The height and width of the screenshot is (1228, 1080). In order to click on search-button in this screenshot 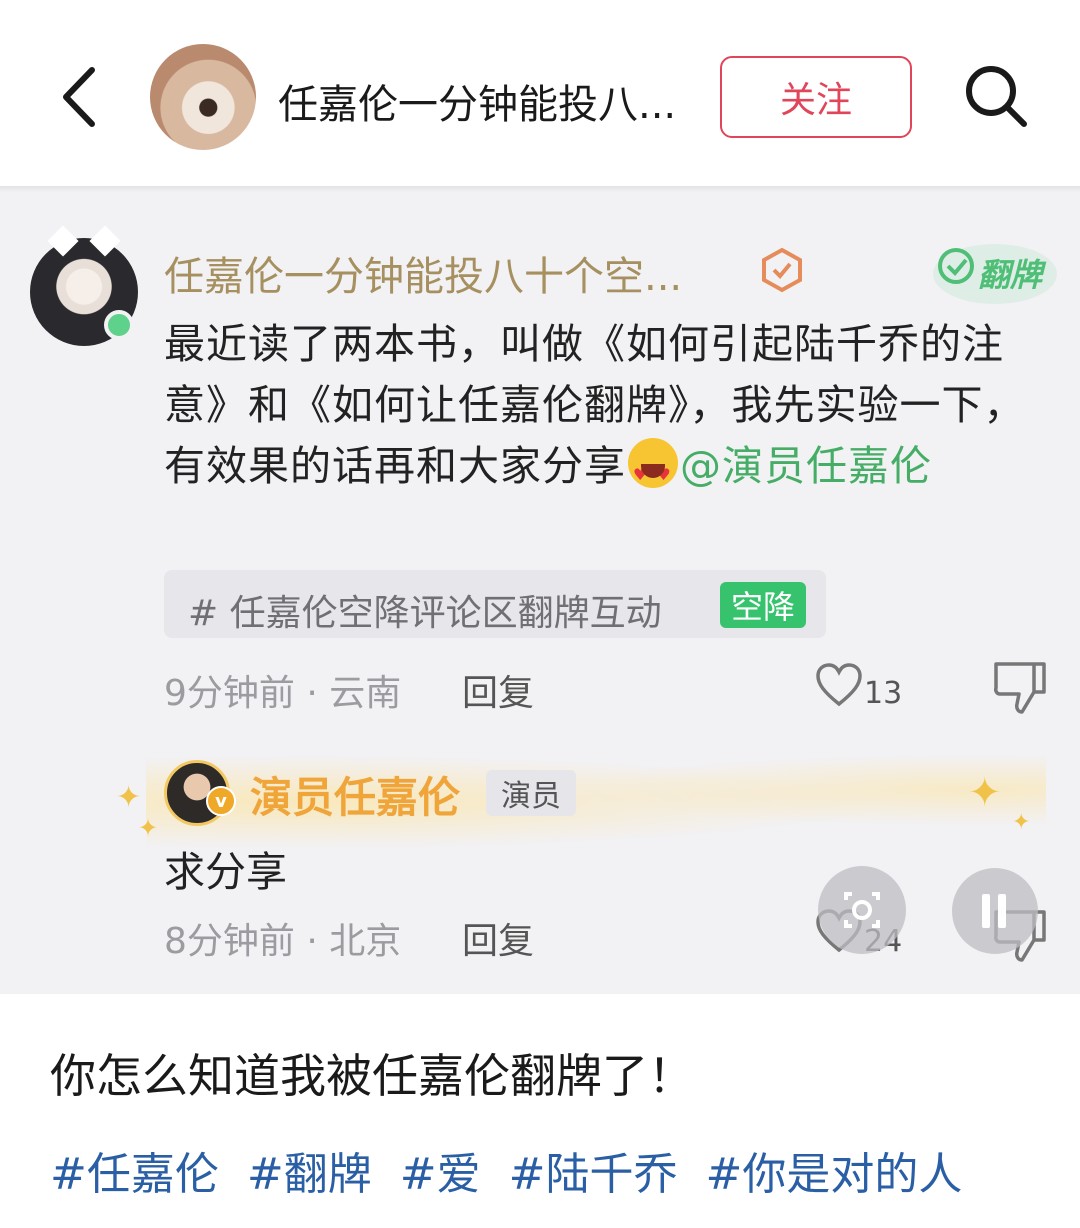, I will do `click(996, 96)`.